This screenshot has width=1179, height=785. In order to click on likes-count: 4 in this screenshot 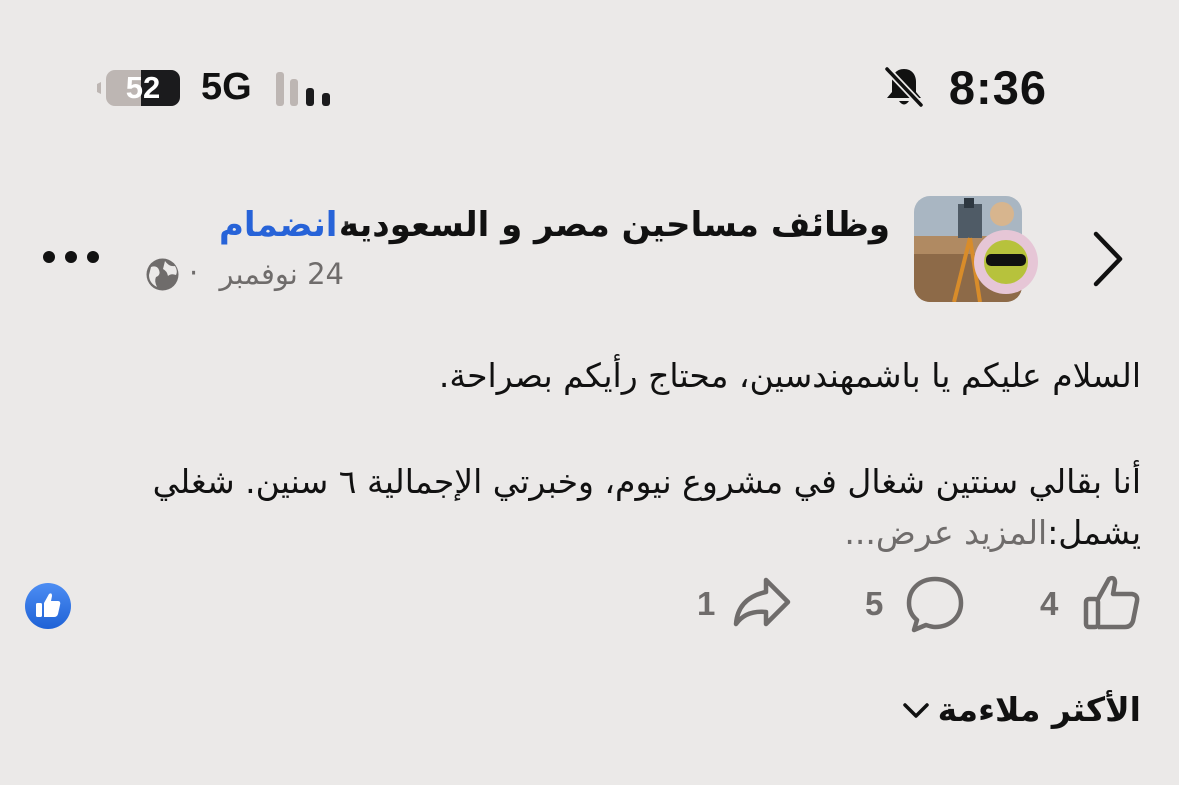, I will do `click(1049, 603)`.